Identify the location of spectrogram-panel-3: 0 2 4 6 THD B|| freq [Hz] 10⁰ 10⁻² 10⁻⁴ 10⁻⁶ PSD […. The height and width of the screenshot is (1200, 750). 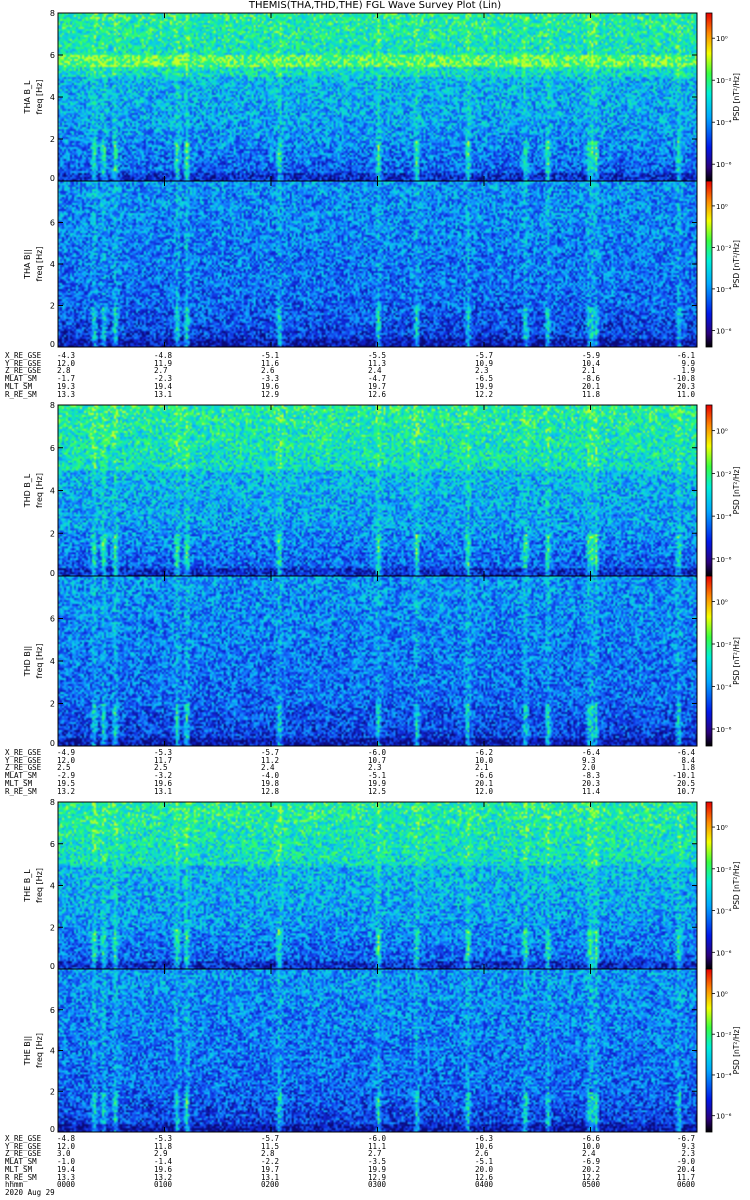
(382, 661).